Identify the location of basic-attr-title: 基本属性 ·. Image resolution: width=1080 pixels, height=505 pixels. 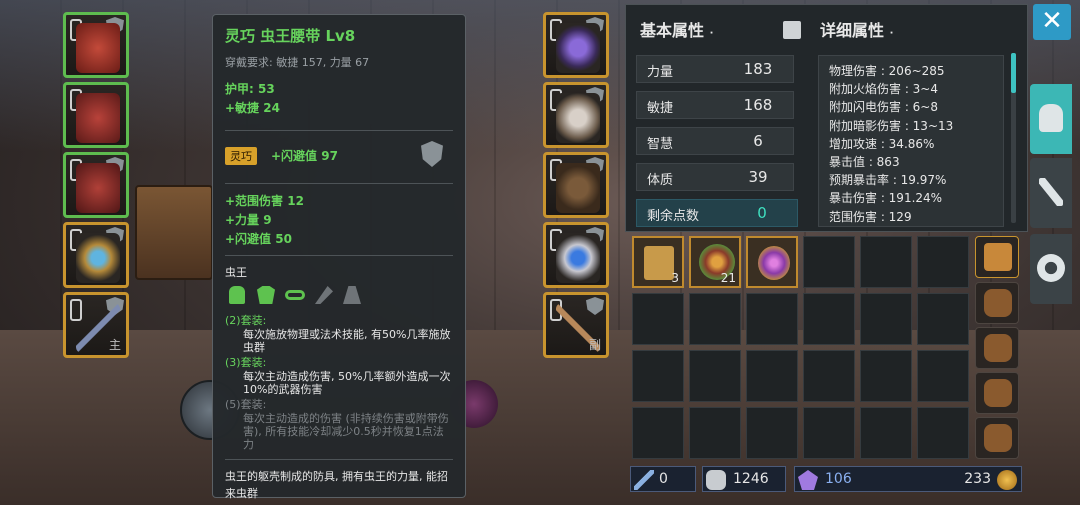
(676, 29).